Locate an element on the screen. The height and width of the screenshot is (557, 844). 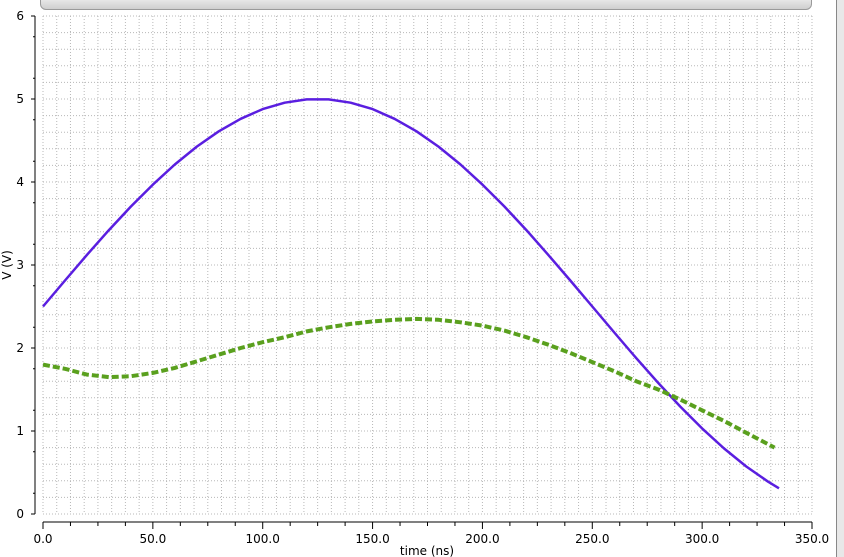
y-tick-label: 3 is located at coordinates (20, 265).